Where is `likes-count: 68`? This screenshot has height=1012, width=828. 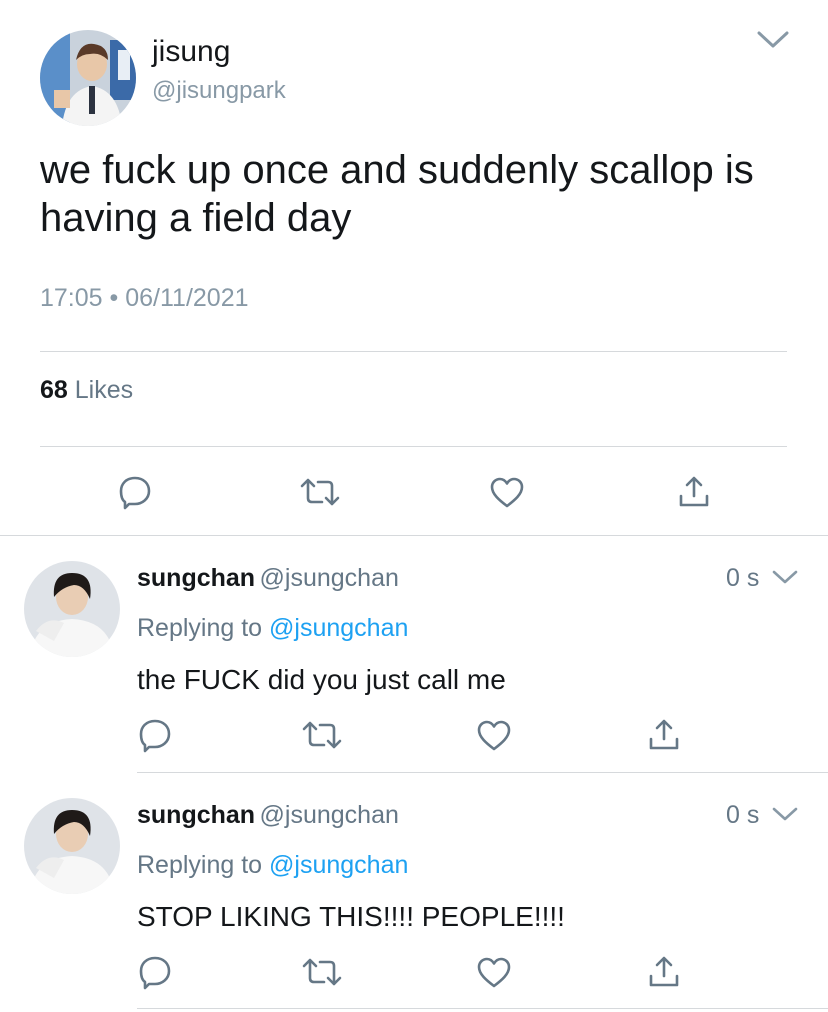
likes-count: 68 is located at coordinates (54, 390).